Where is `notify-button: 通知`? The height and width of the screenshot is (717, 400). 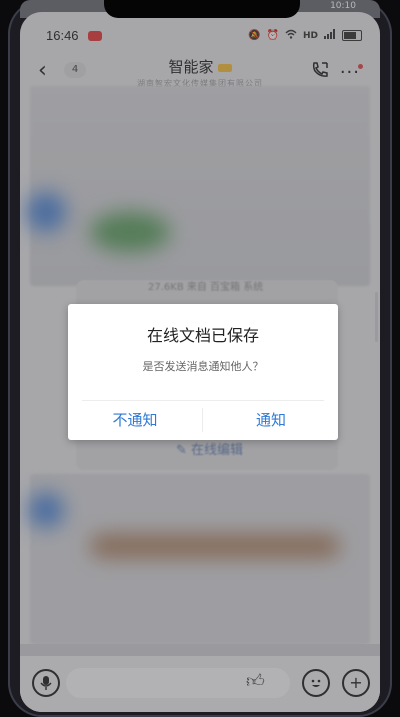
notify-button: 通知 is located at coordinates (271, 420).